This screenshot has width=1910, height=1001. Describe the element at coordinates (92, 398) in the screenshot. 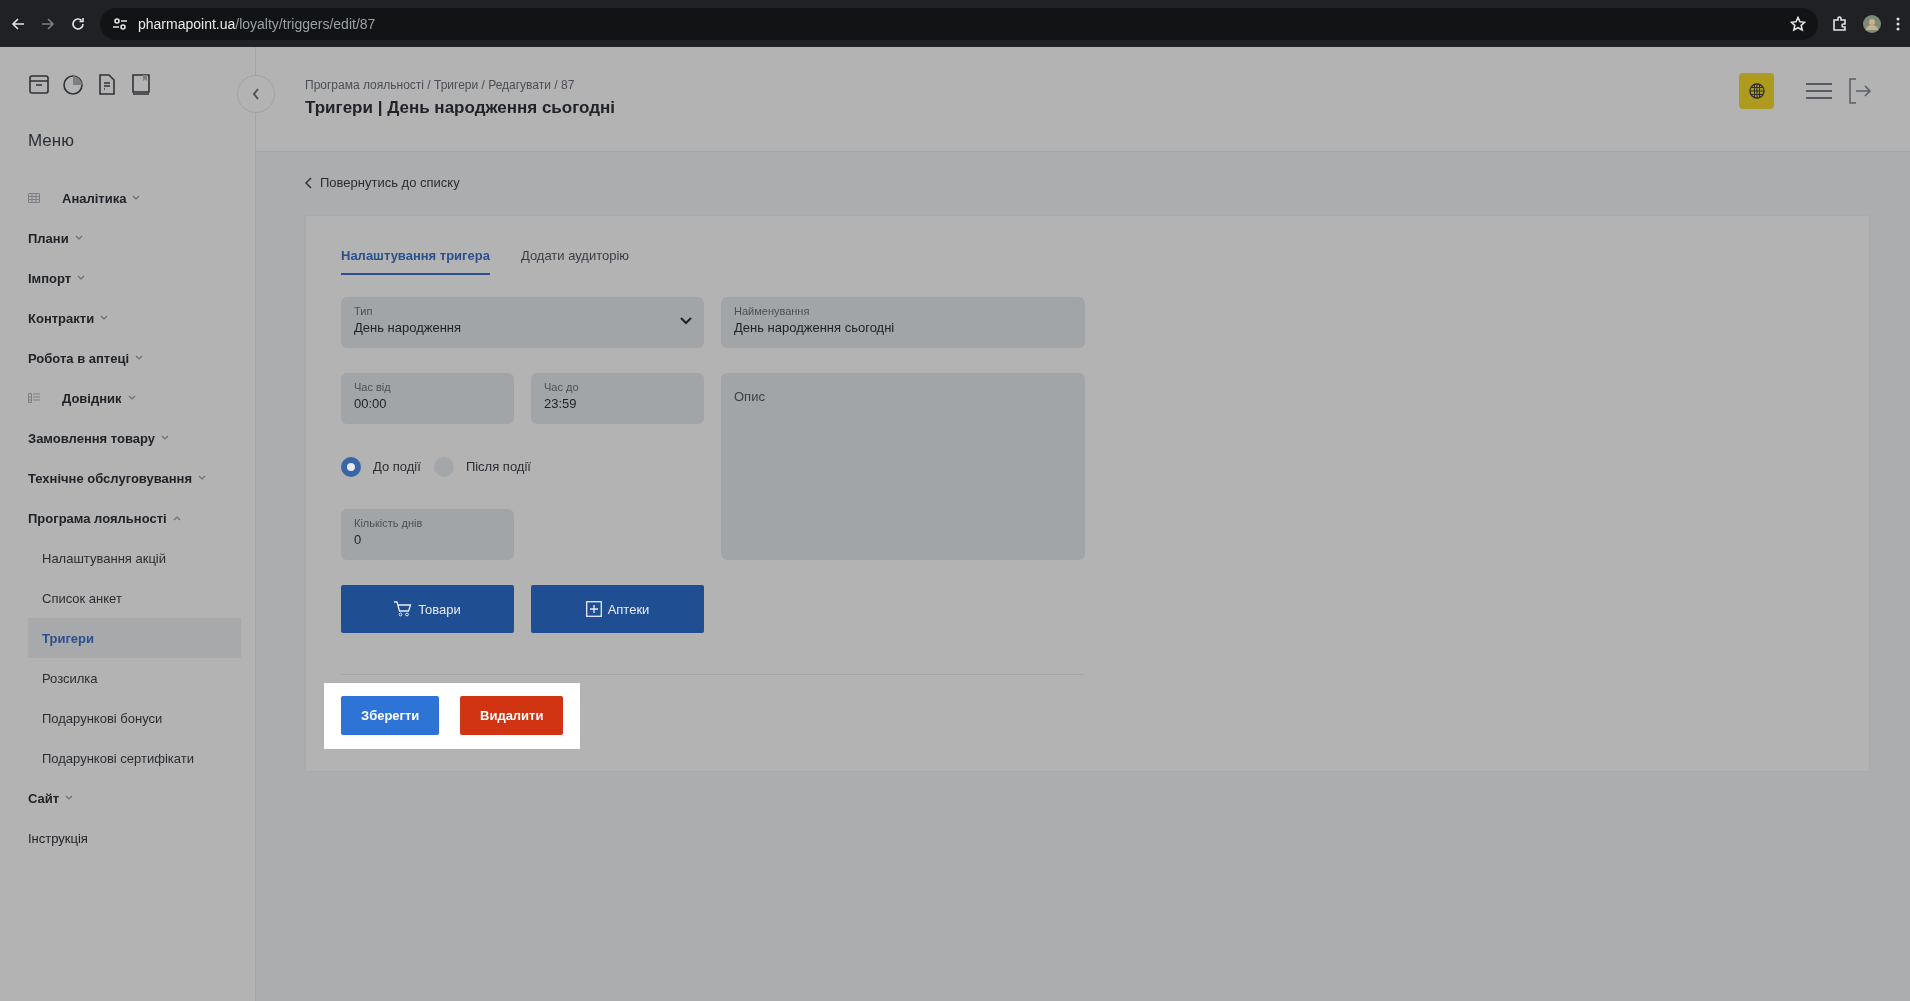

I see `sidebar-item: Довідник` at that location.